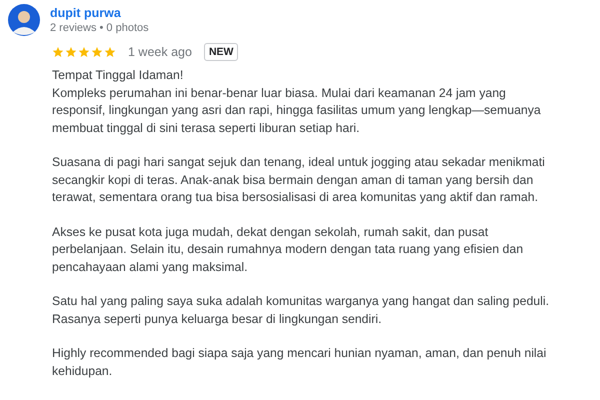 This screenshot has height=400, width=600. I want to click on review-paragraph: Highly recommended bagi siapa saja yang mencari hunian nyaman, aman, dan penuh nilai kehidupan., so click(300, 362).